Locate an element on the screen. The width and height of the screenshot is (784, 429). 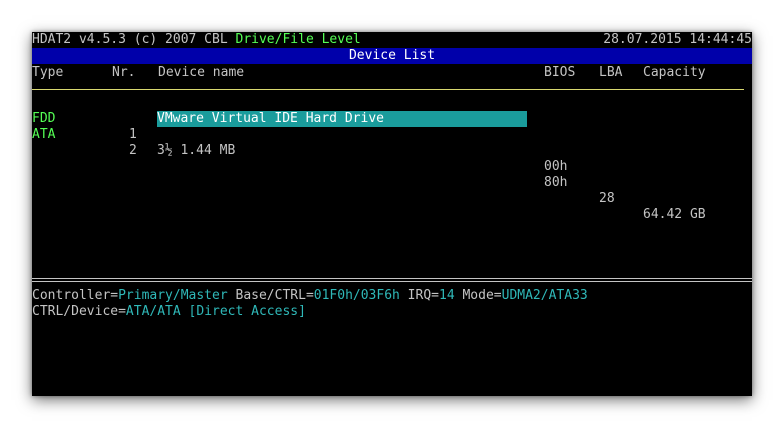
col-header-device-name: Device name is located at coordinates (201, 72).